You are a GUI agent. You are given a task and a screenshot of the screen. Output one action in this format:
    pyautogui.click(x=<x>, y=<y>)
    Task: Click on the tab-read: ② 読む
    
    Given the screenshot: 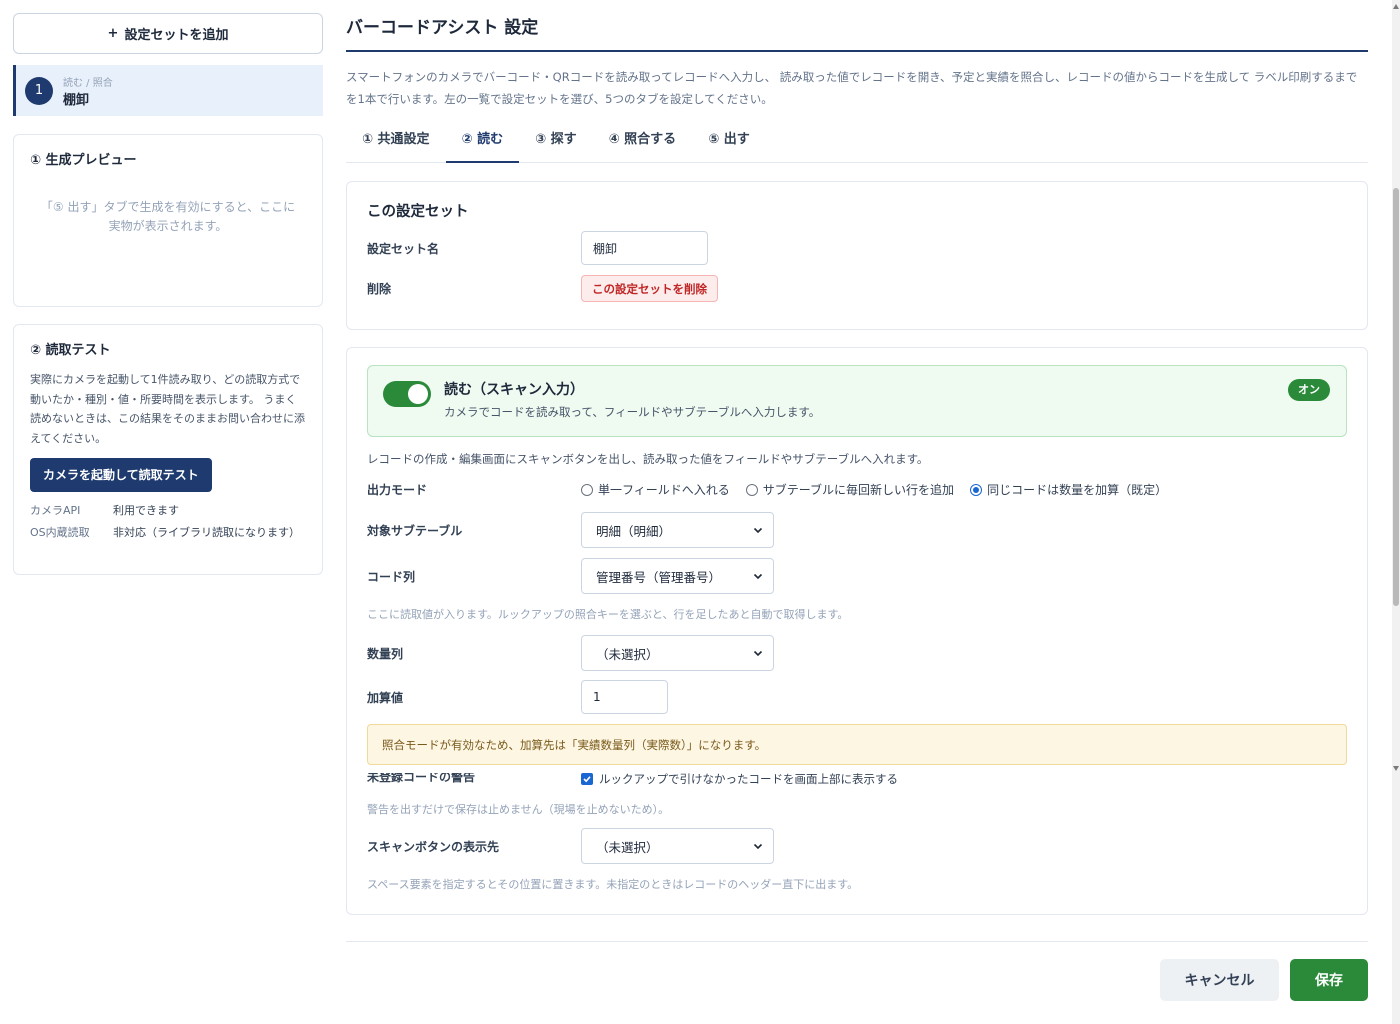 What is the action you would take?
    pyautogui.click(x=482, y=145)
    